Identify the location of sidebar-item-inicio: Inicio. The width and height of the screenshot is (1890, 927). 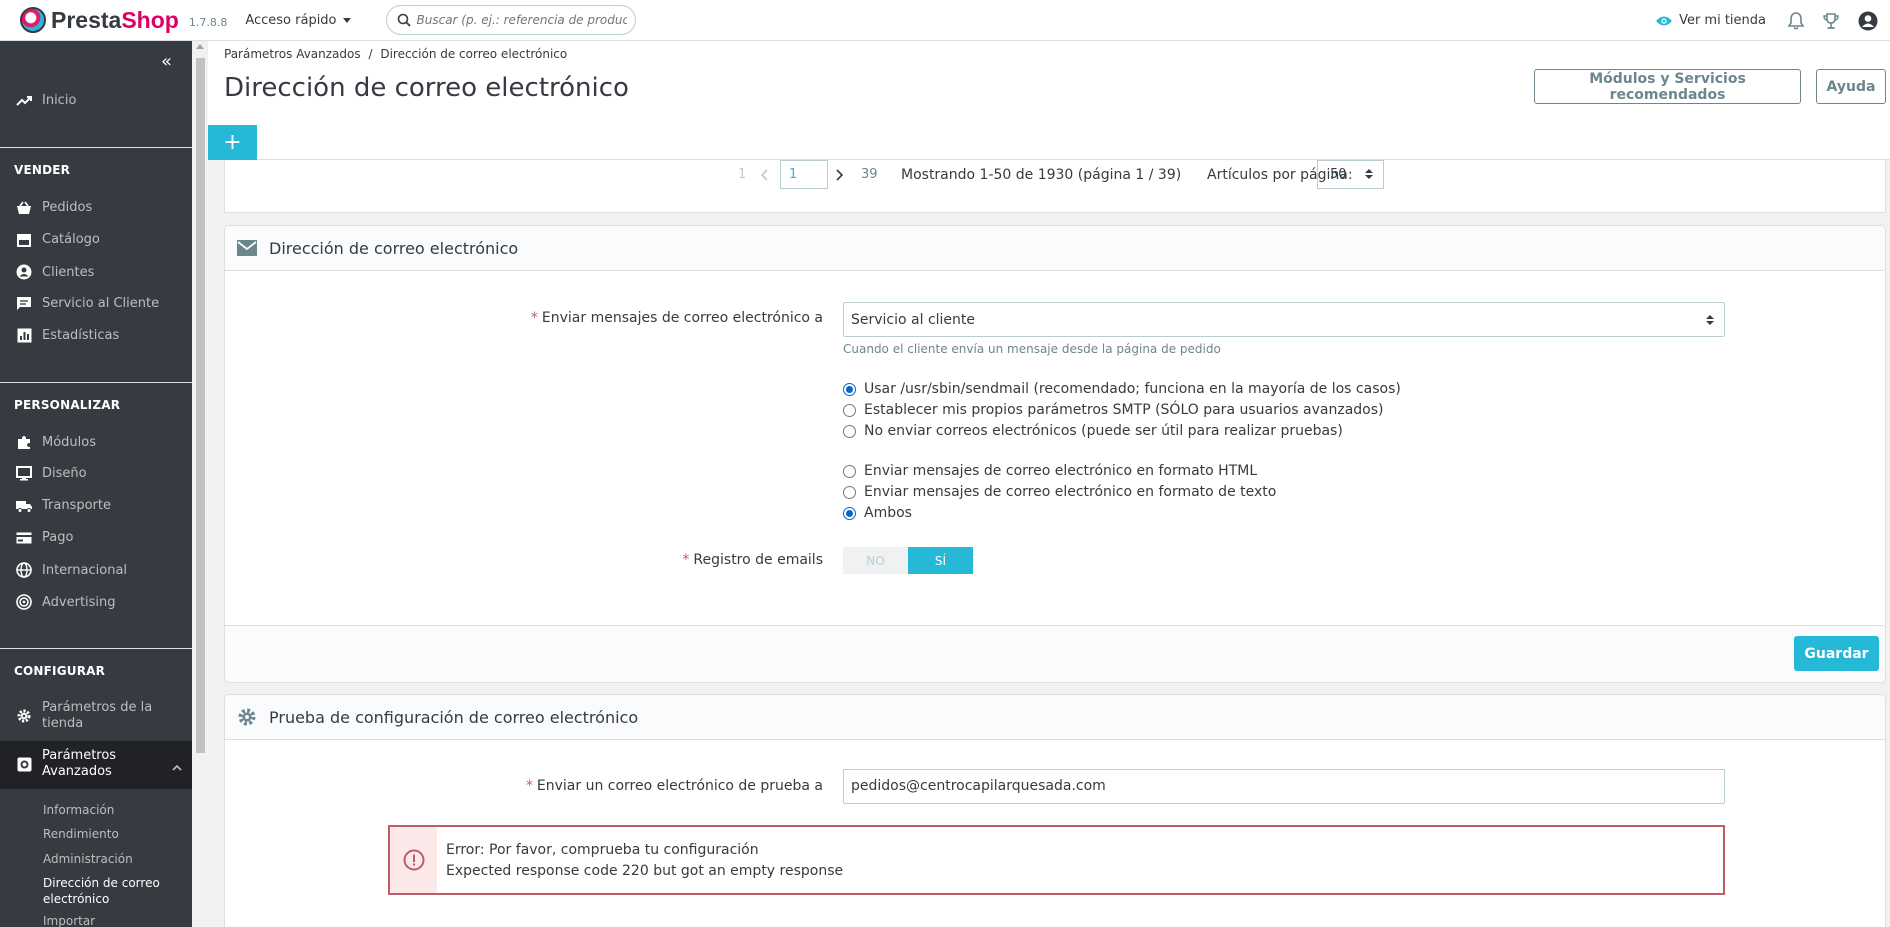
(45, 100).